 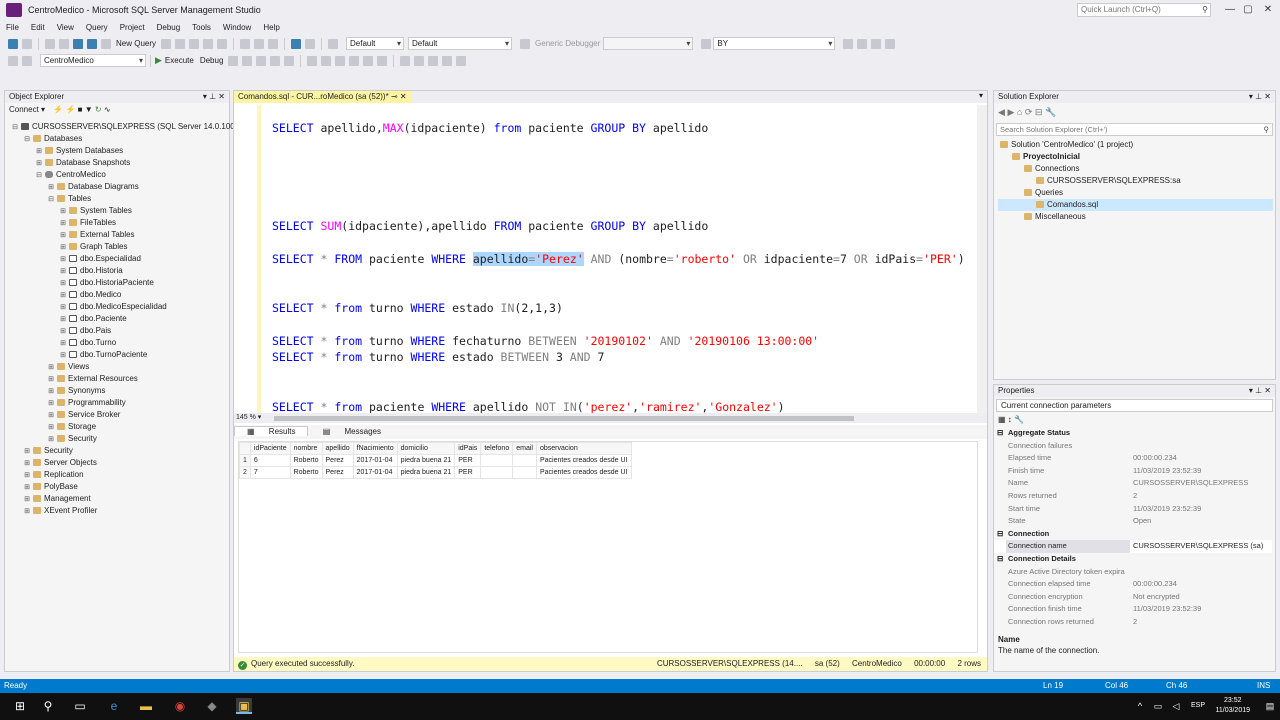 I want to click on grid-cell: Pacientes creados desde UI, so click(x=583, y=460).